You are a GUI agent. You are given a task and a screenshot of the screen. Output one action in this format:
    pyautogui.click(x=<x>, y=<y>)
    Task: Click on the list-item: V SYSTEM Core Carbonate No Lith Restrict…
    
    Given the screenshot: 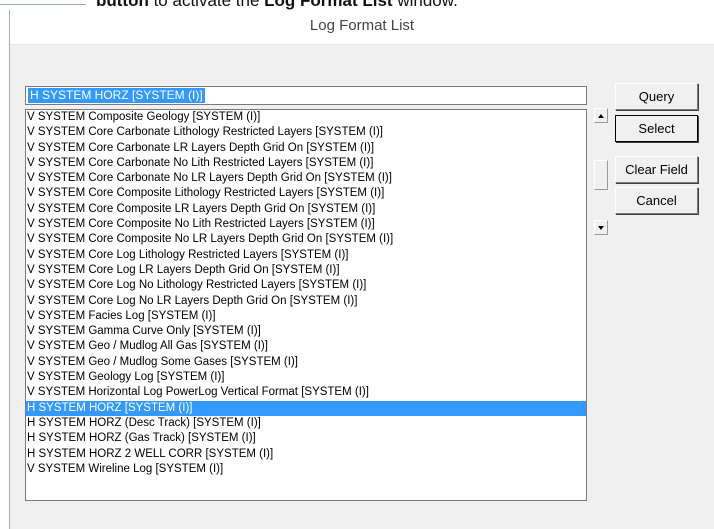 What is the action you would take?
    pyautogui.click(x=306, y=163)
    